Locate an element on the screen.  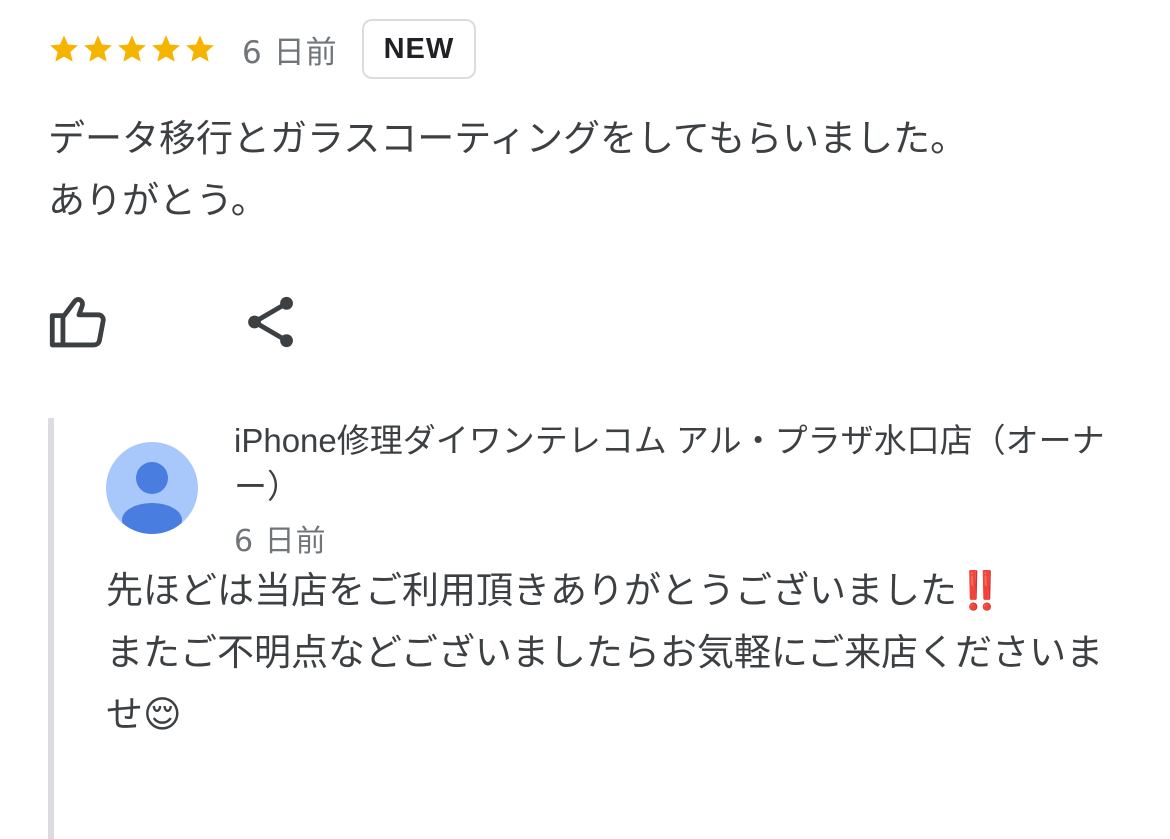
share-icon is located at coordinates (270, 322).